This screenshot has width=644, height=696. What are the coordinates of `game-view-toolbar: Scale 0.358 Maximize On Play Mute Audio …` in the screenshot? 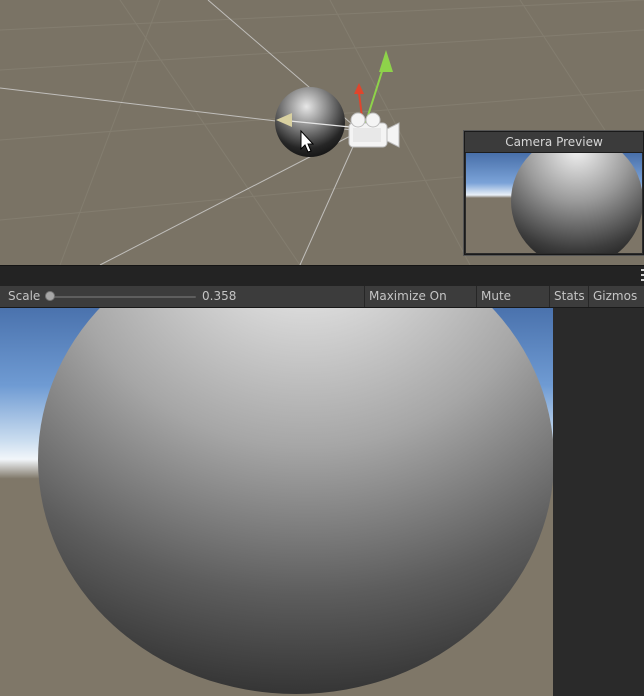 It's located at (322, 305).